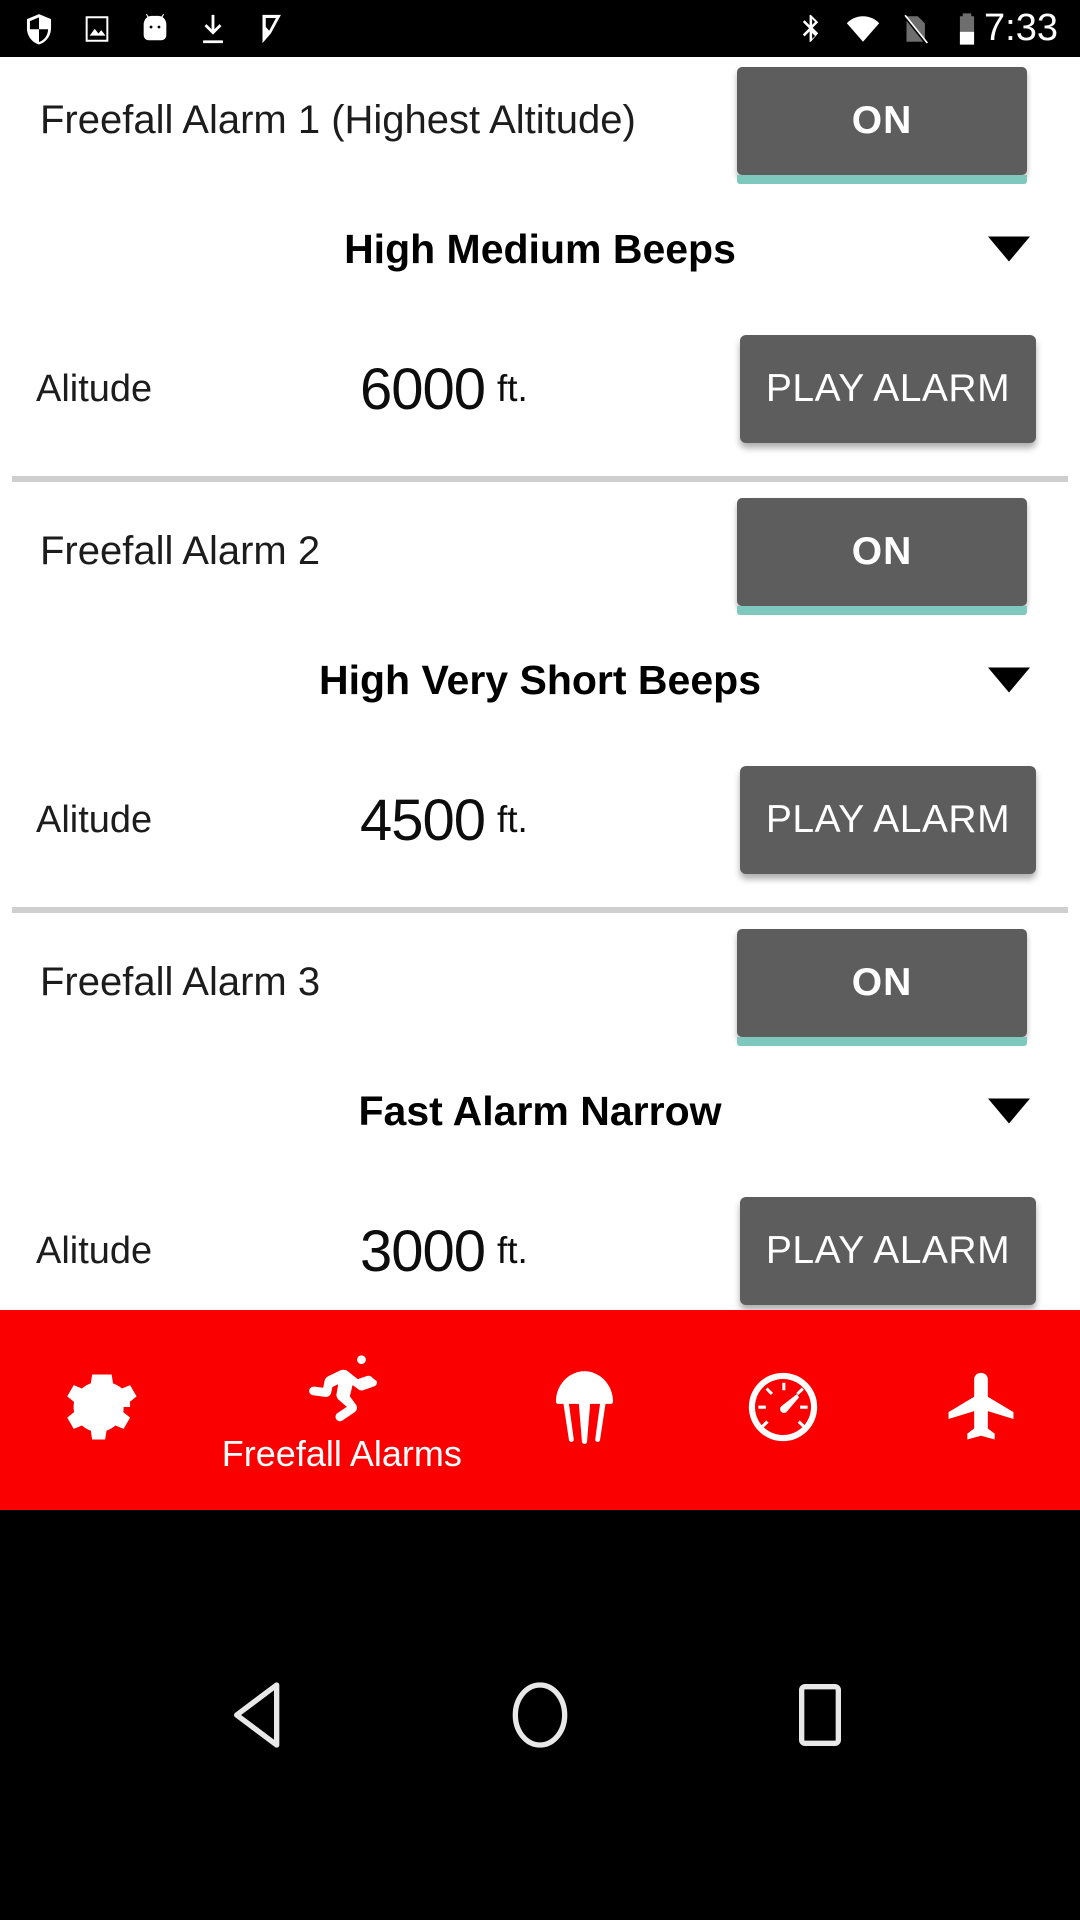 This screenshot has width=1080, height=1920. I want to click on alarm-title: Freefall Alarm 3, so click(180, 982).